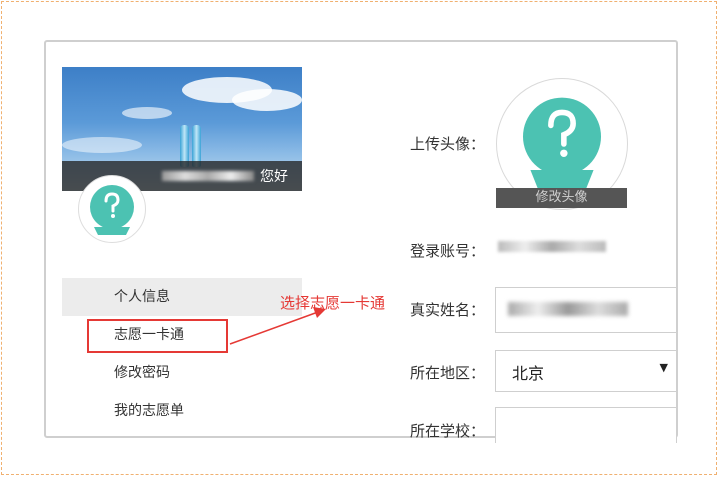  What do you see at coordinates (277, 326) in the screenshot?
I see `annotation-arrow` at bounding box center [277, 326].